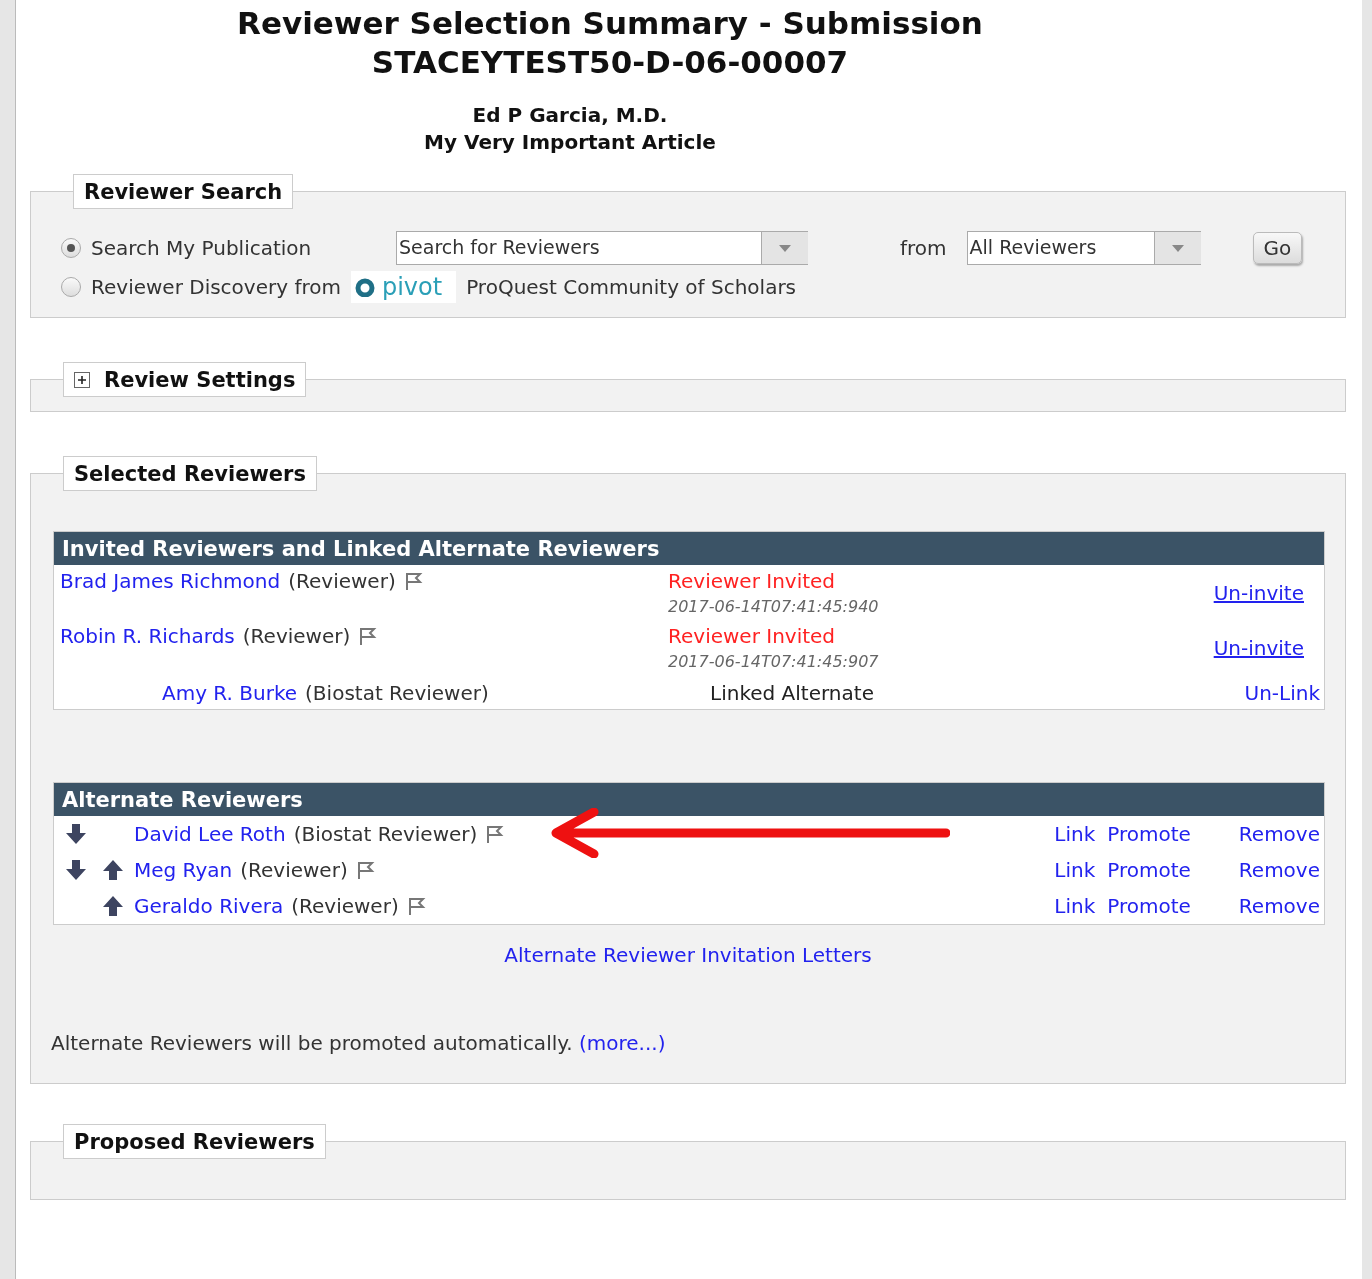 This screenshot has height=1279, width=1372. I want to click on source-select: All Reviewers, so click(1083, 248).